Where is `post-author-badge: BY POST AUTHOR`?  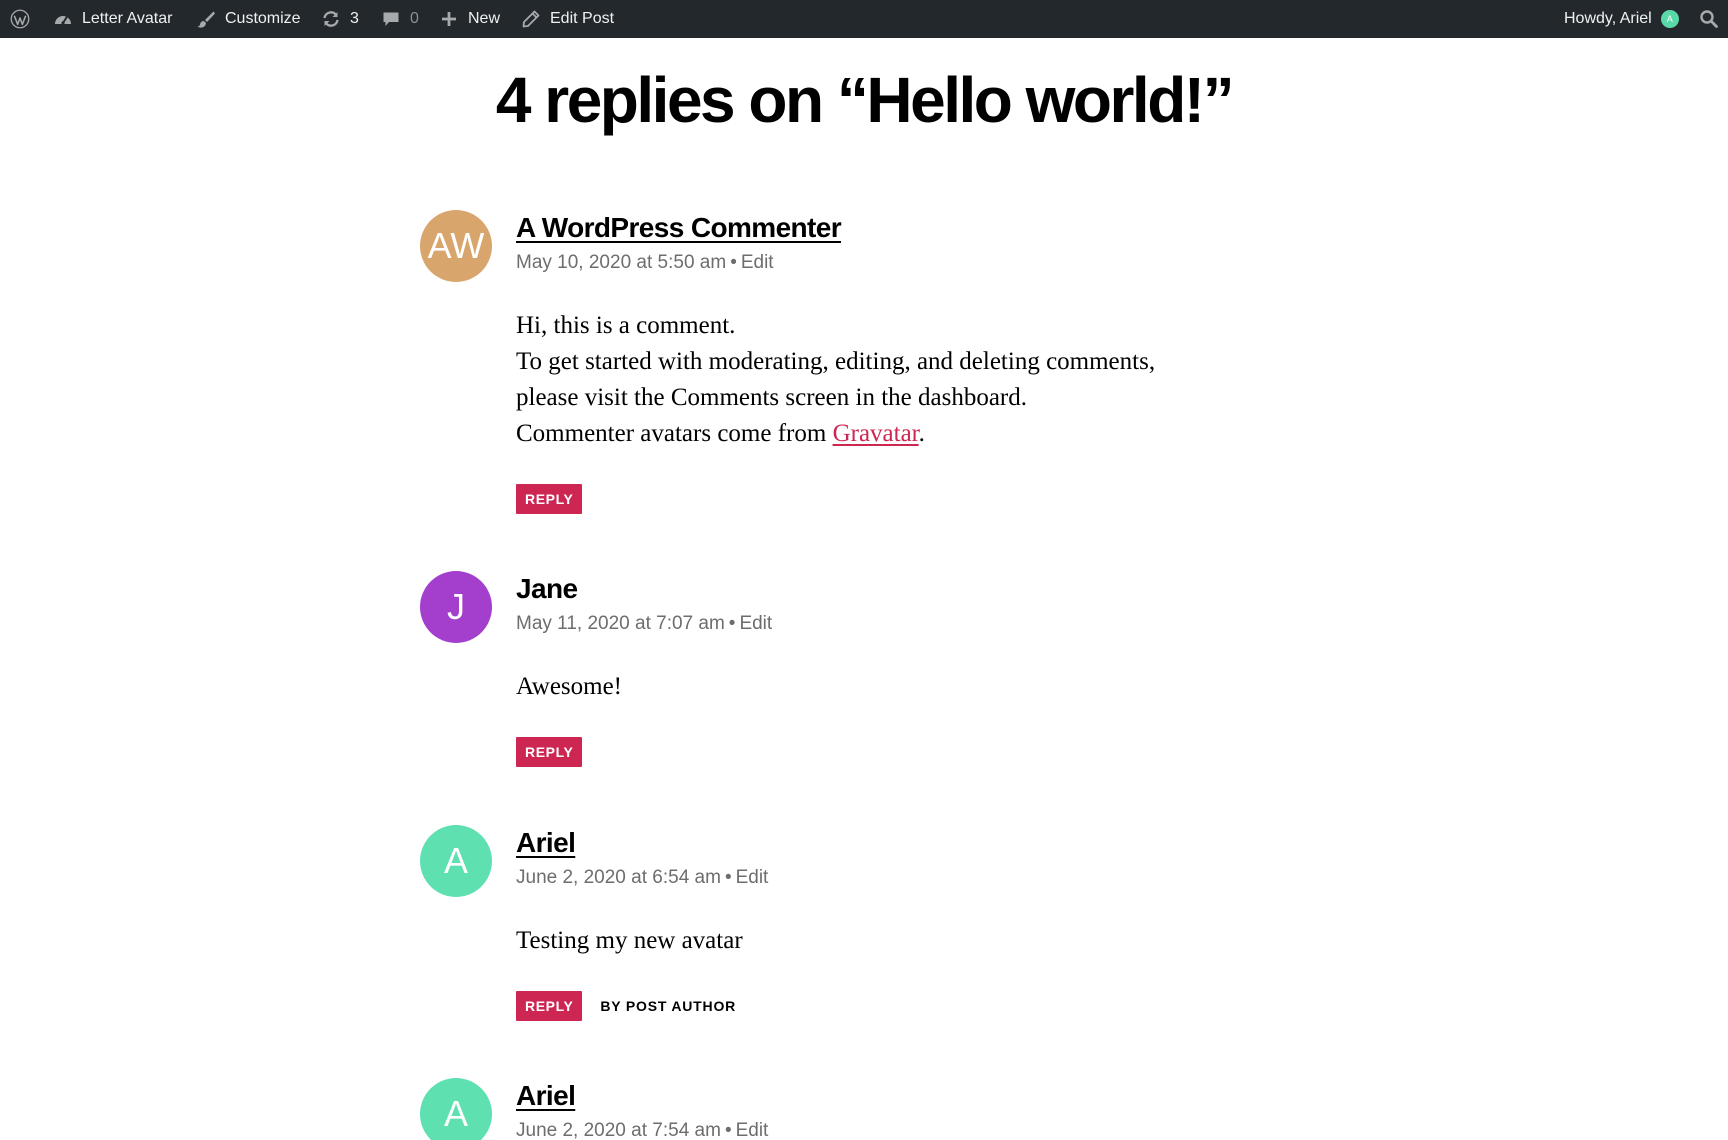 post-author-badge: BY POST AUTHOR is located at coordinates (668, 1006).